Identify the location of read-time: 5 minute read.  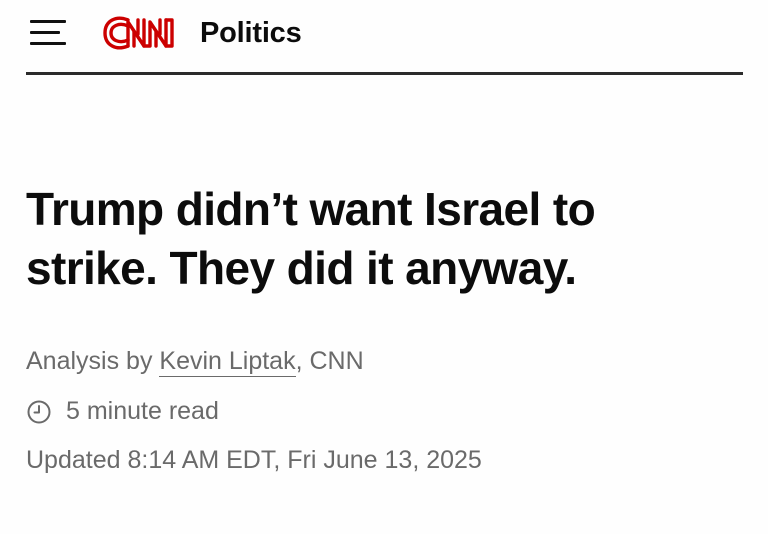
(386, 411).